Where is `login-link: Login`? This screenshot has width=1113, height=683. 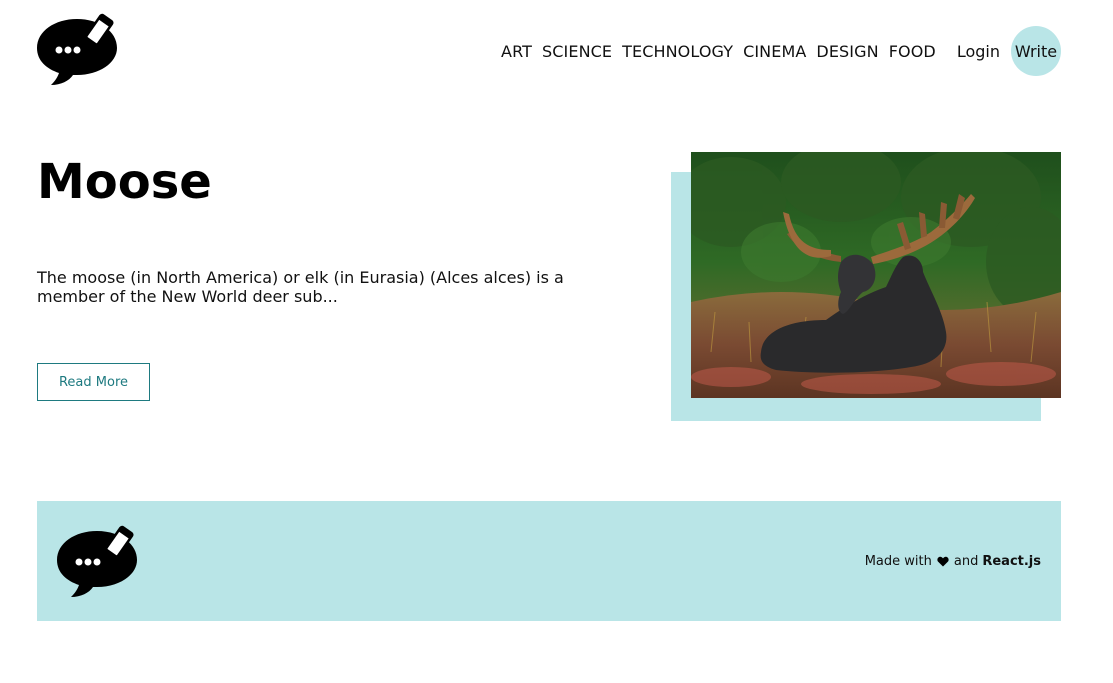 login-link: Login is located at coordinates (978, 51).